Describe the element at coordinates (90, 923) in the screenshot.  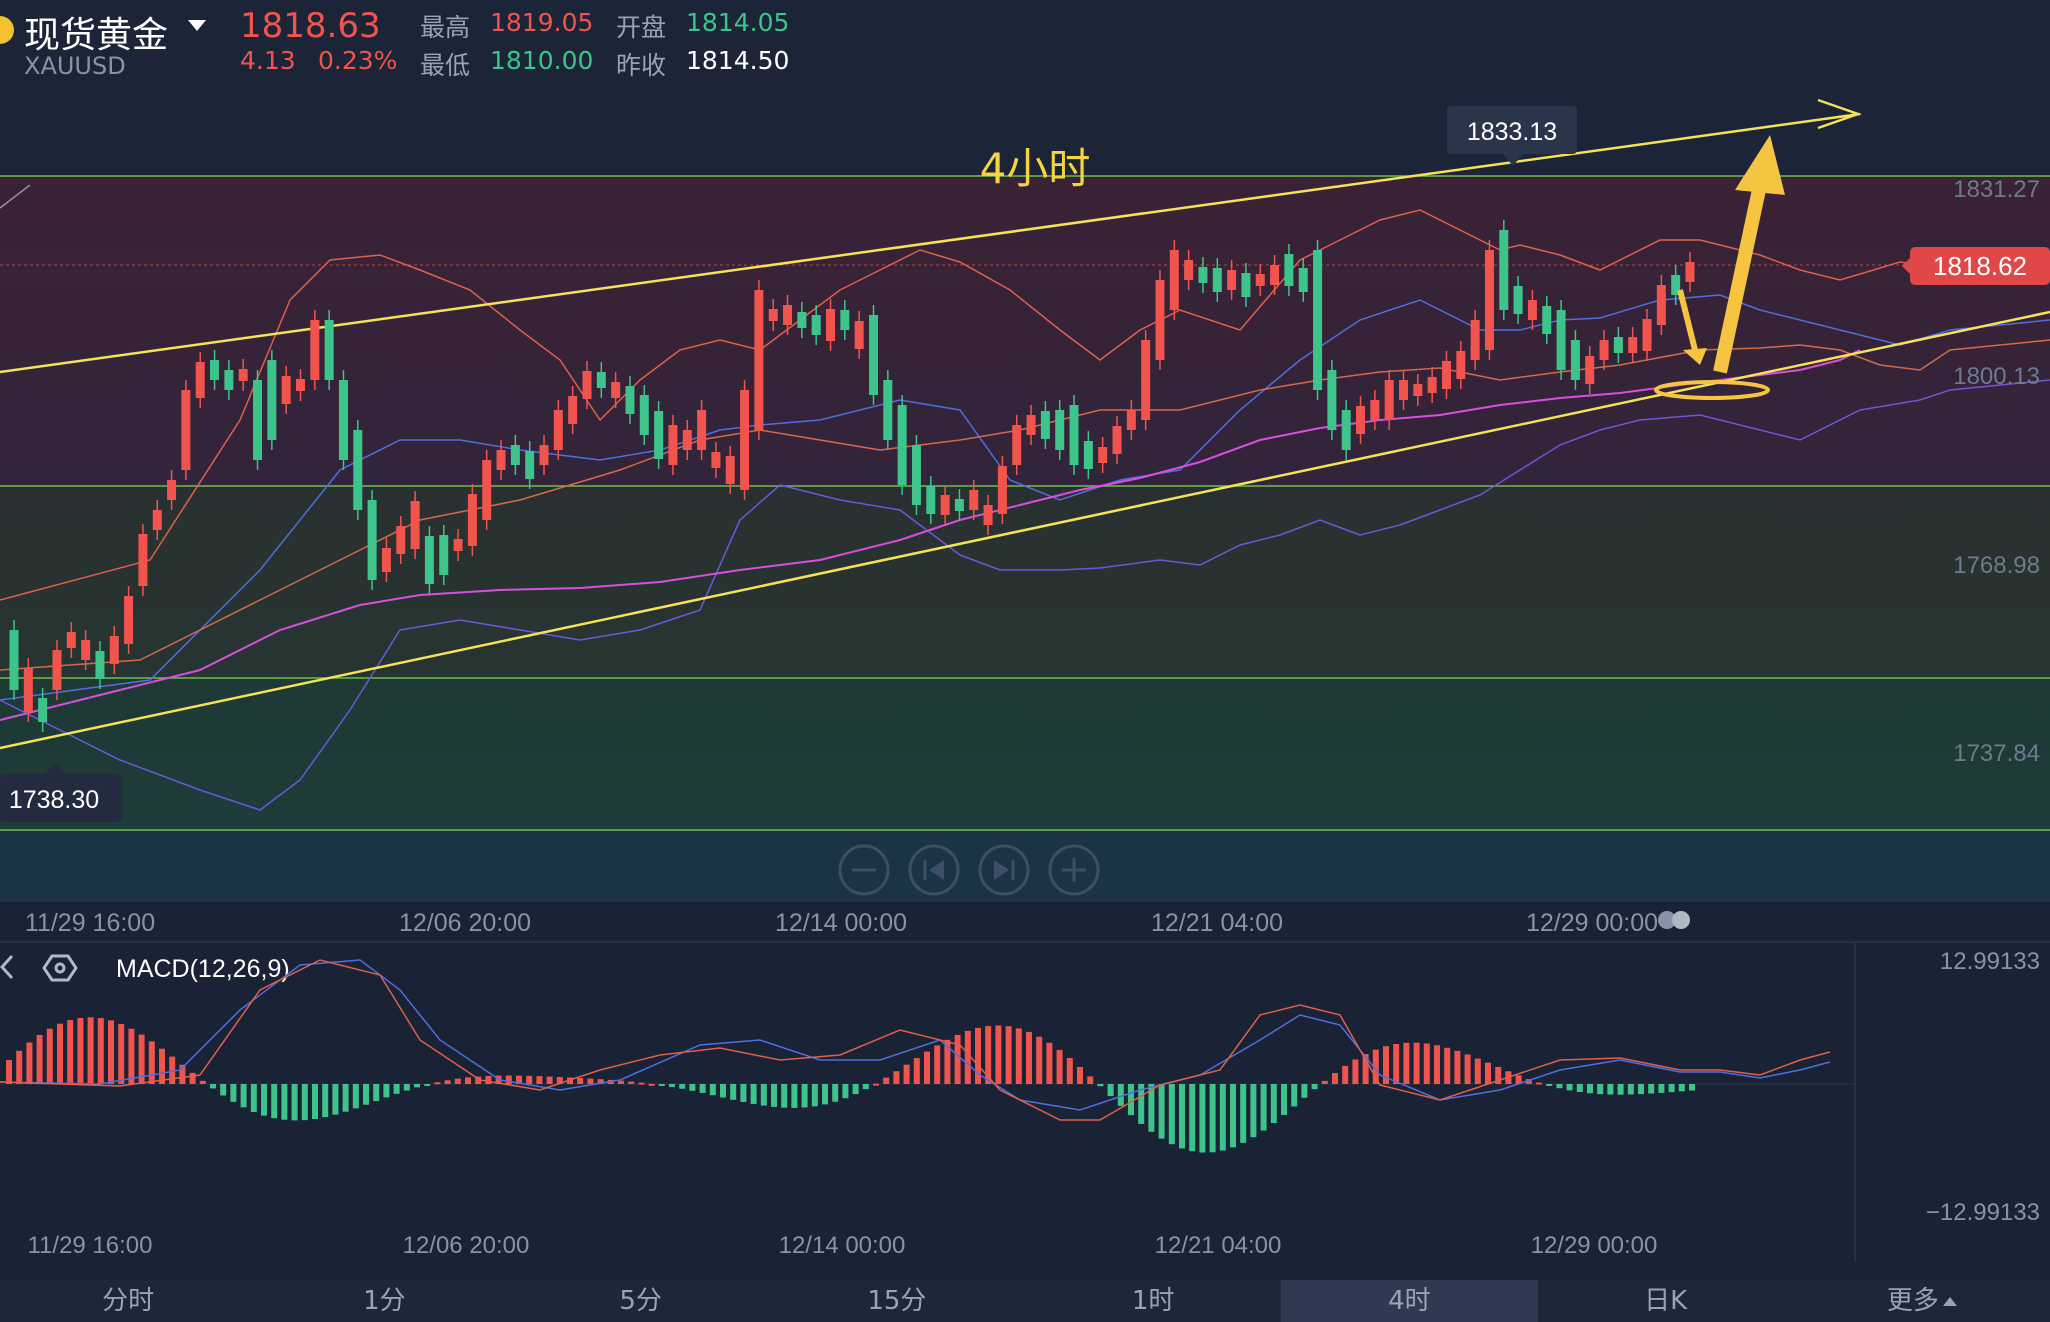
I see `time-axis-label: 11/29 16:00` at that location.